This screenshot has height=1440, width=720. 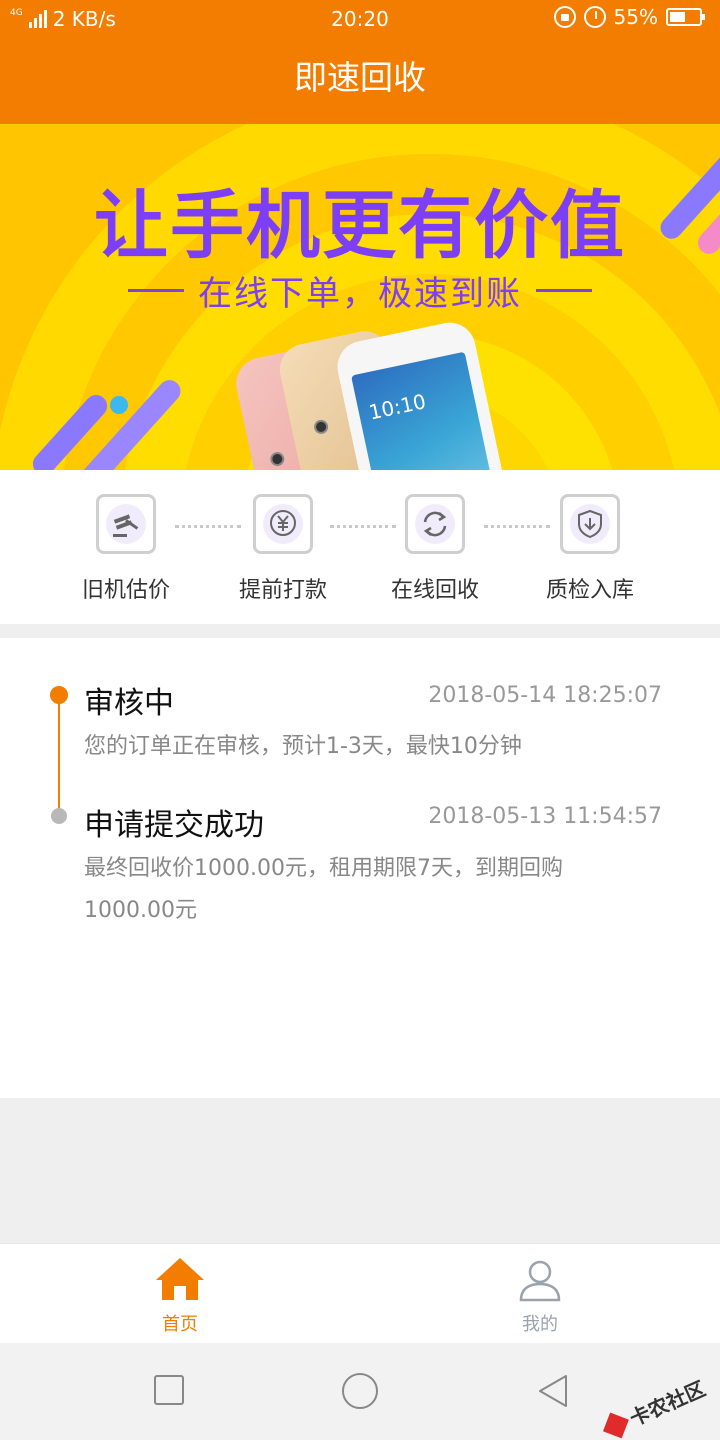 What do you see at coordinates (434, 590) in the screenshot?
I see `step-label: 在线回收` at bounding box center [434, 590].